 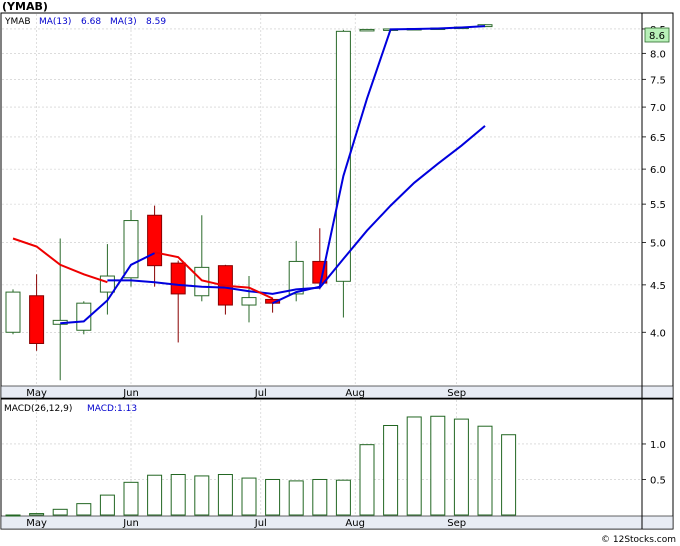 What do you see at coordinates (456, 523) in the screenshot?
I see `macd-x-tick-label: Sep` at bounding box center [456, 523].